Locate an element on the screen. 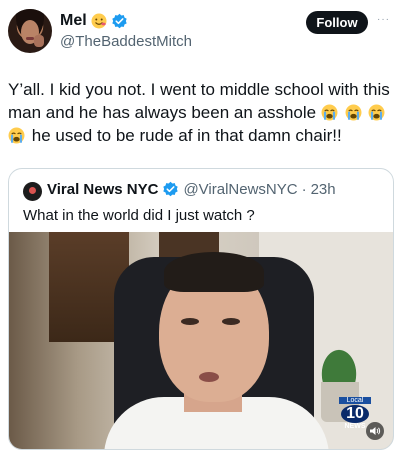  person-mouth is located at coordinates (209, 377).